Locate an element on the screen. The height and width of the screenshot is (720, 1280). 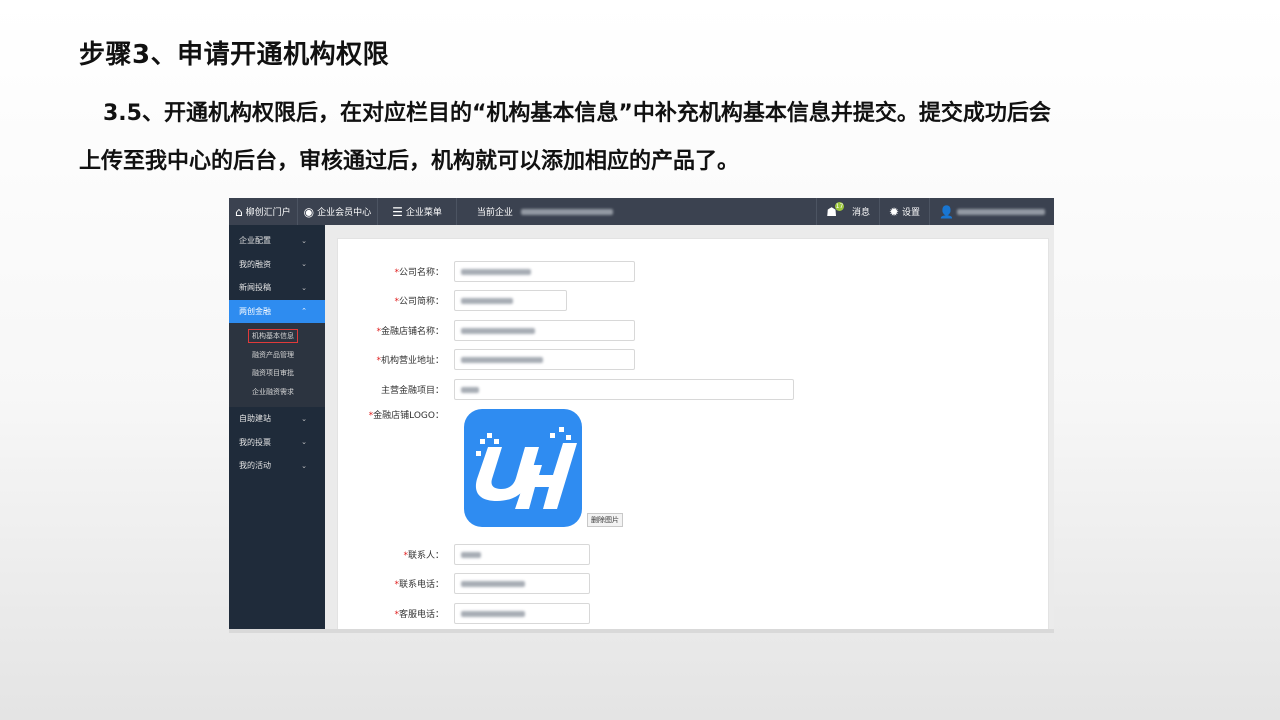
shop-logo-image is located at coordinates (523, 468).